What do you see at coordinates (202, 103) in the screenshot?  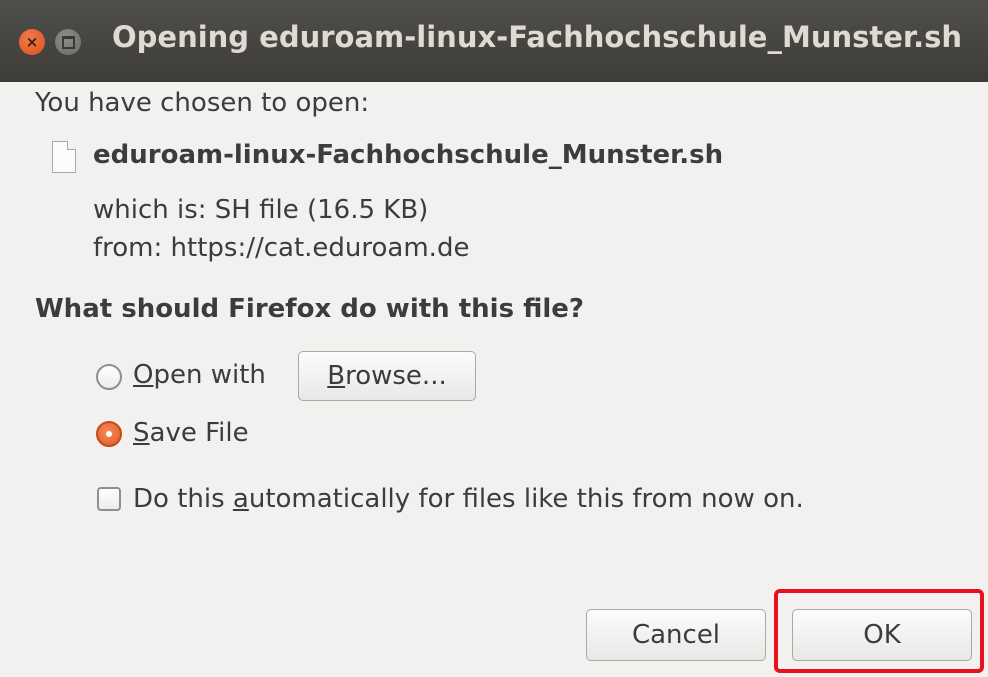 I see `intro-text: You have chosen to open:` at bounding box center [202, 103].